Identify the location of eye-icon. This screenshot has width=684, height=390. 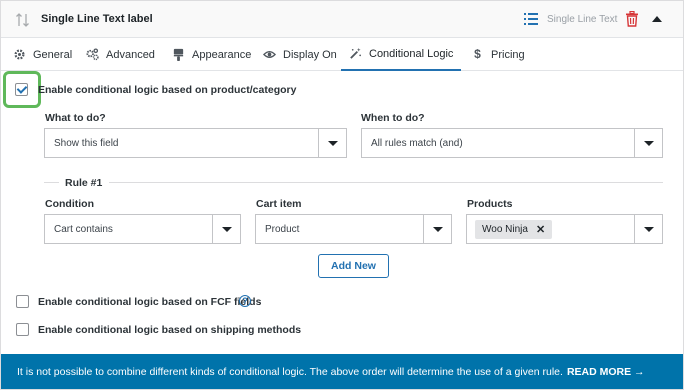
(269, 54).